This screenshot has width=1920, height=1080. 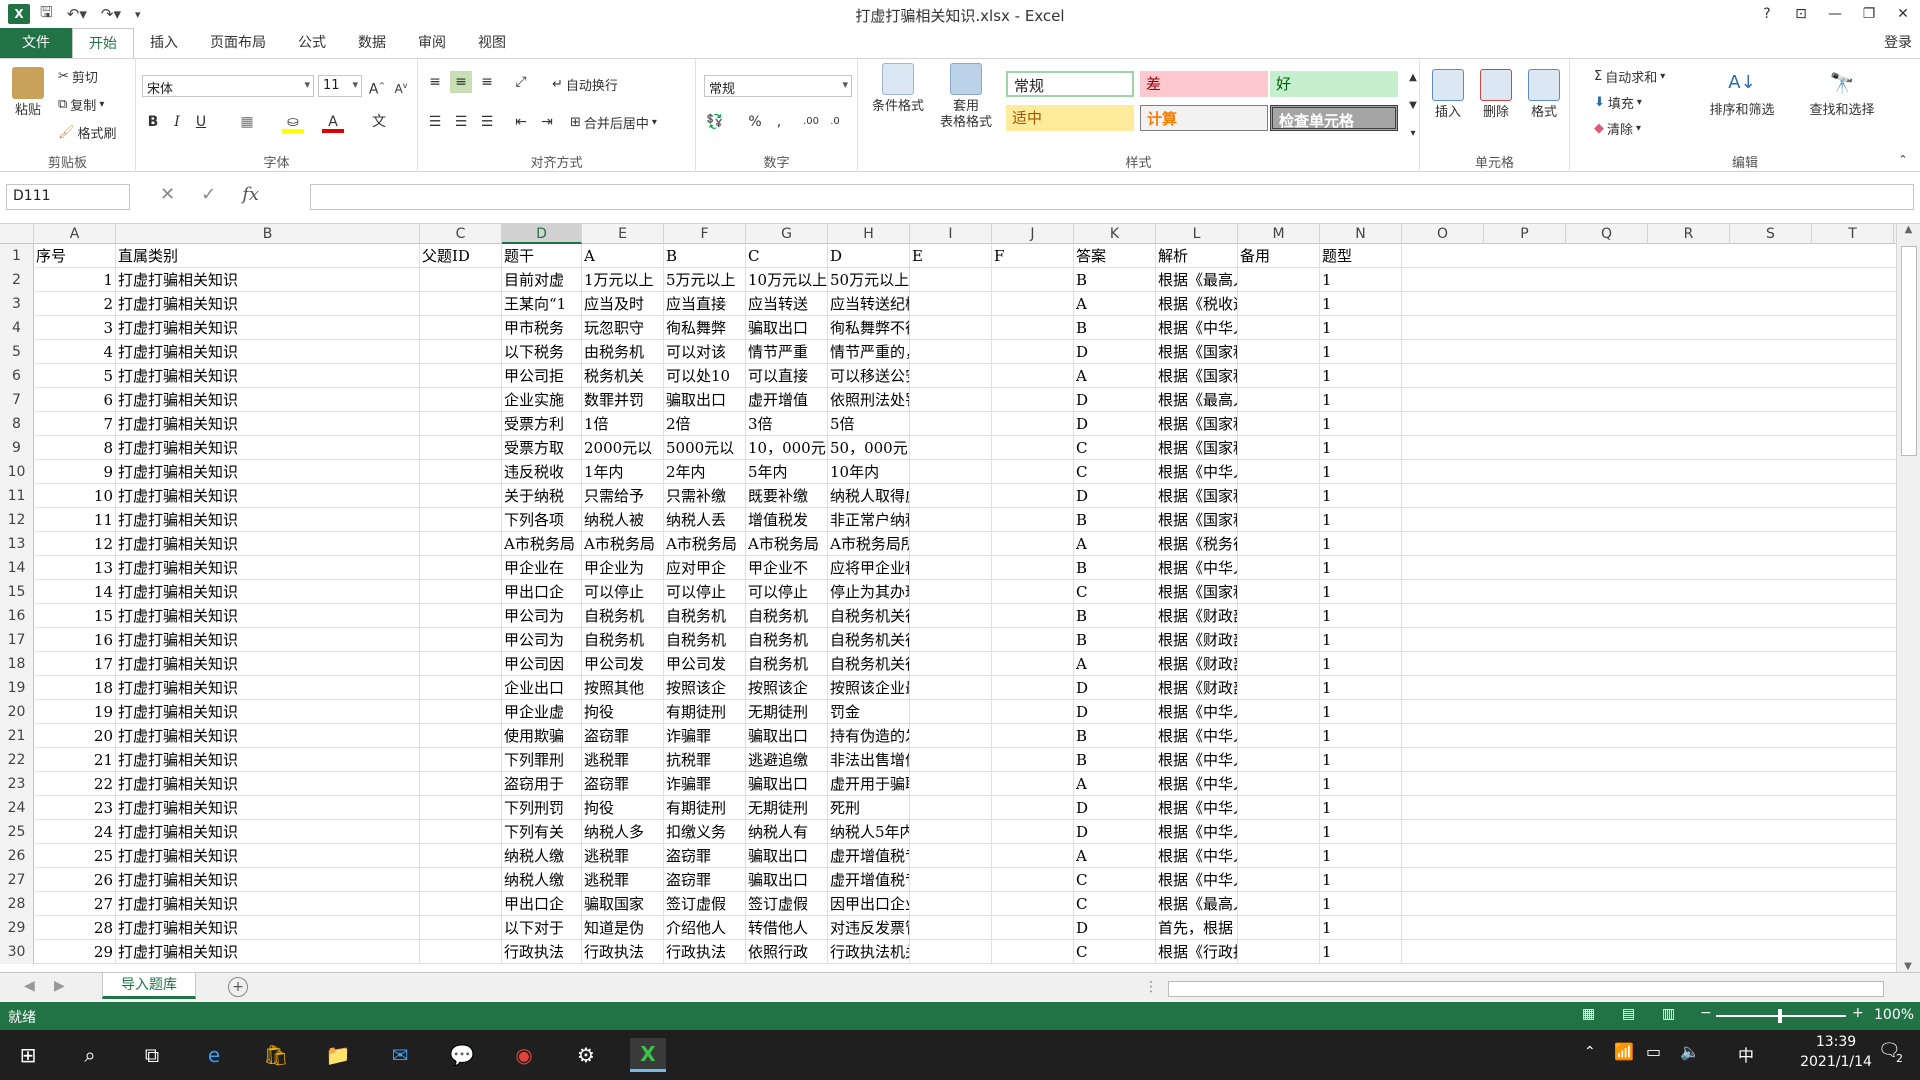 I want to click on cell: 根据《最高人民法院, so click(x=1197, y=280).